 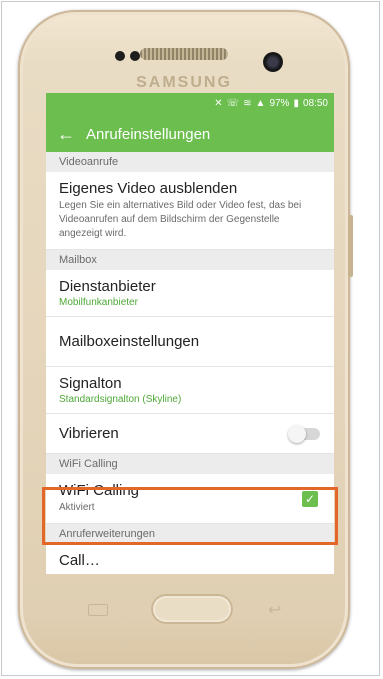 What do you see at coordinates (192, 609) in the screenshot?
I see `home-button` at bounding box center [192, 609].